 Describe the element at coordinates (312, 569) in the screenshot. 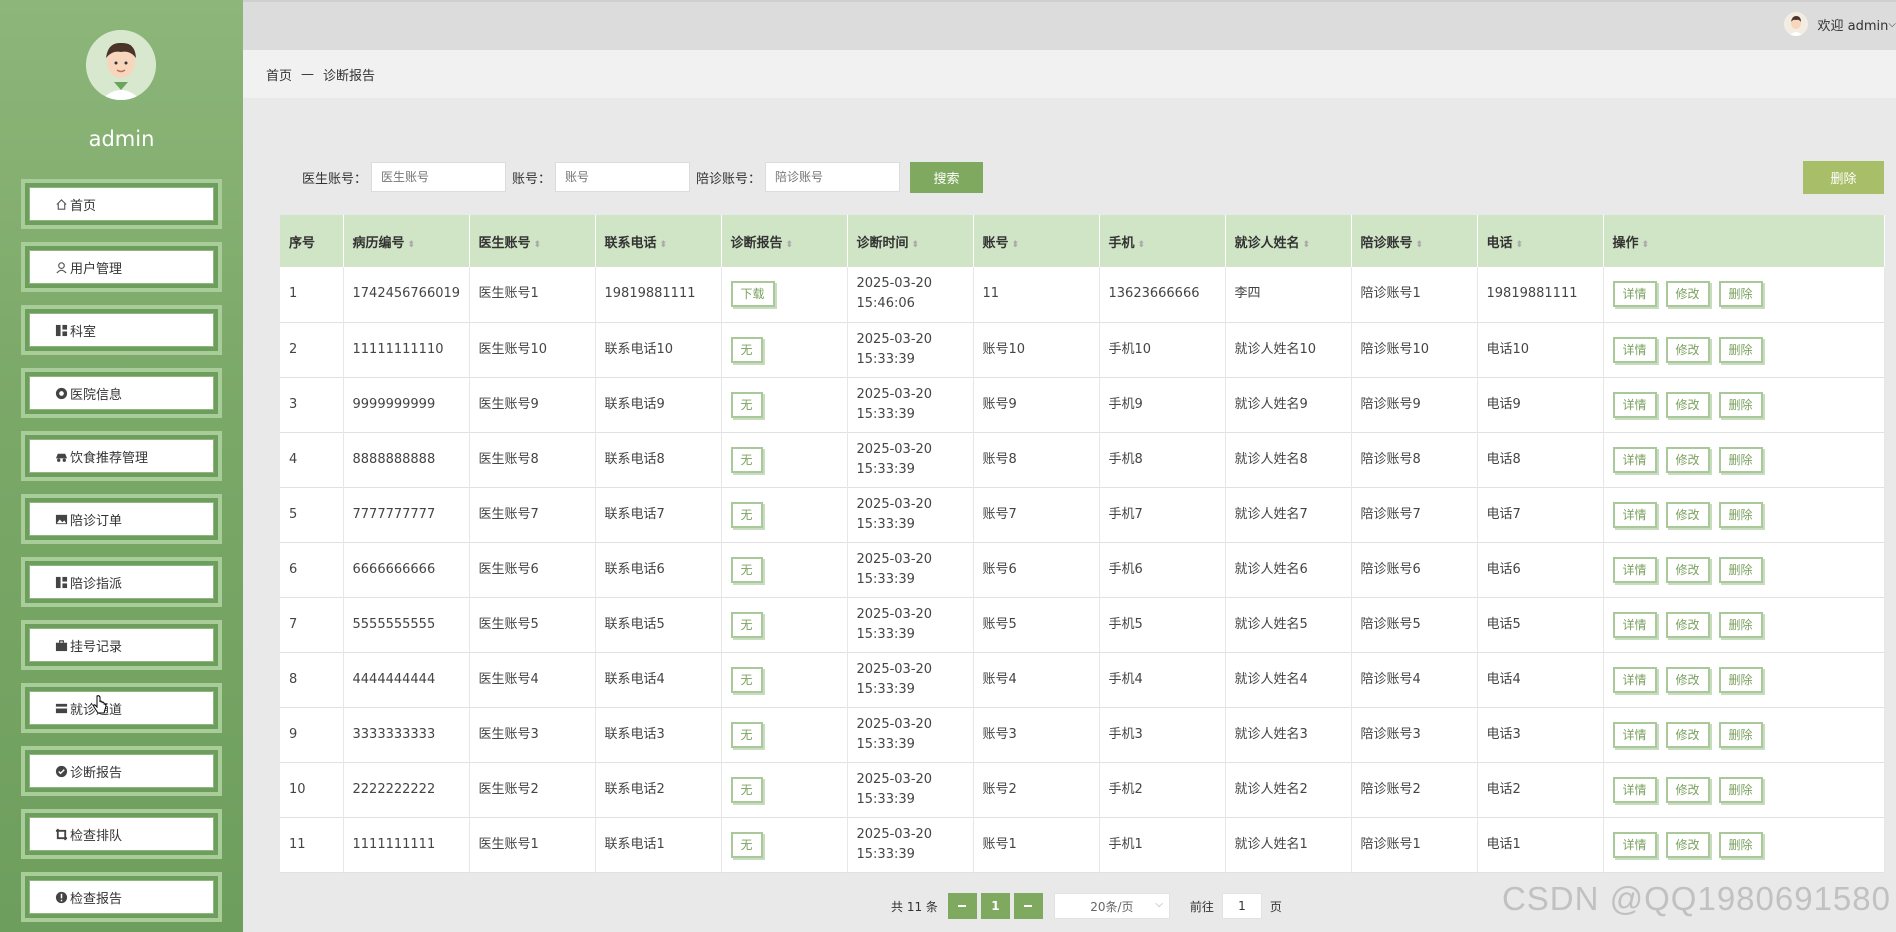

I see `table-cell: 6` at that location.